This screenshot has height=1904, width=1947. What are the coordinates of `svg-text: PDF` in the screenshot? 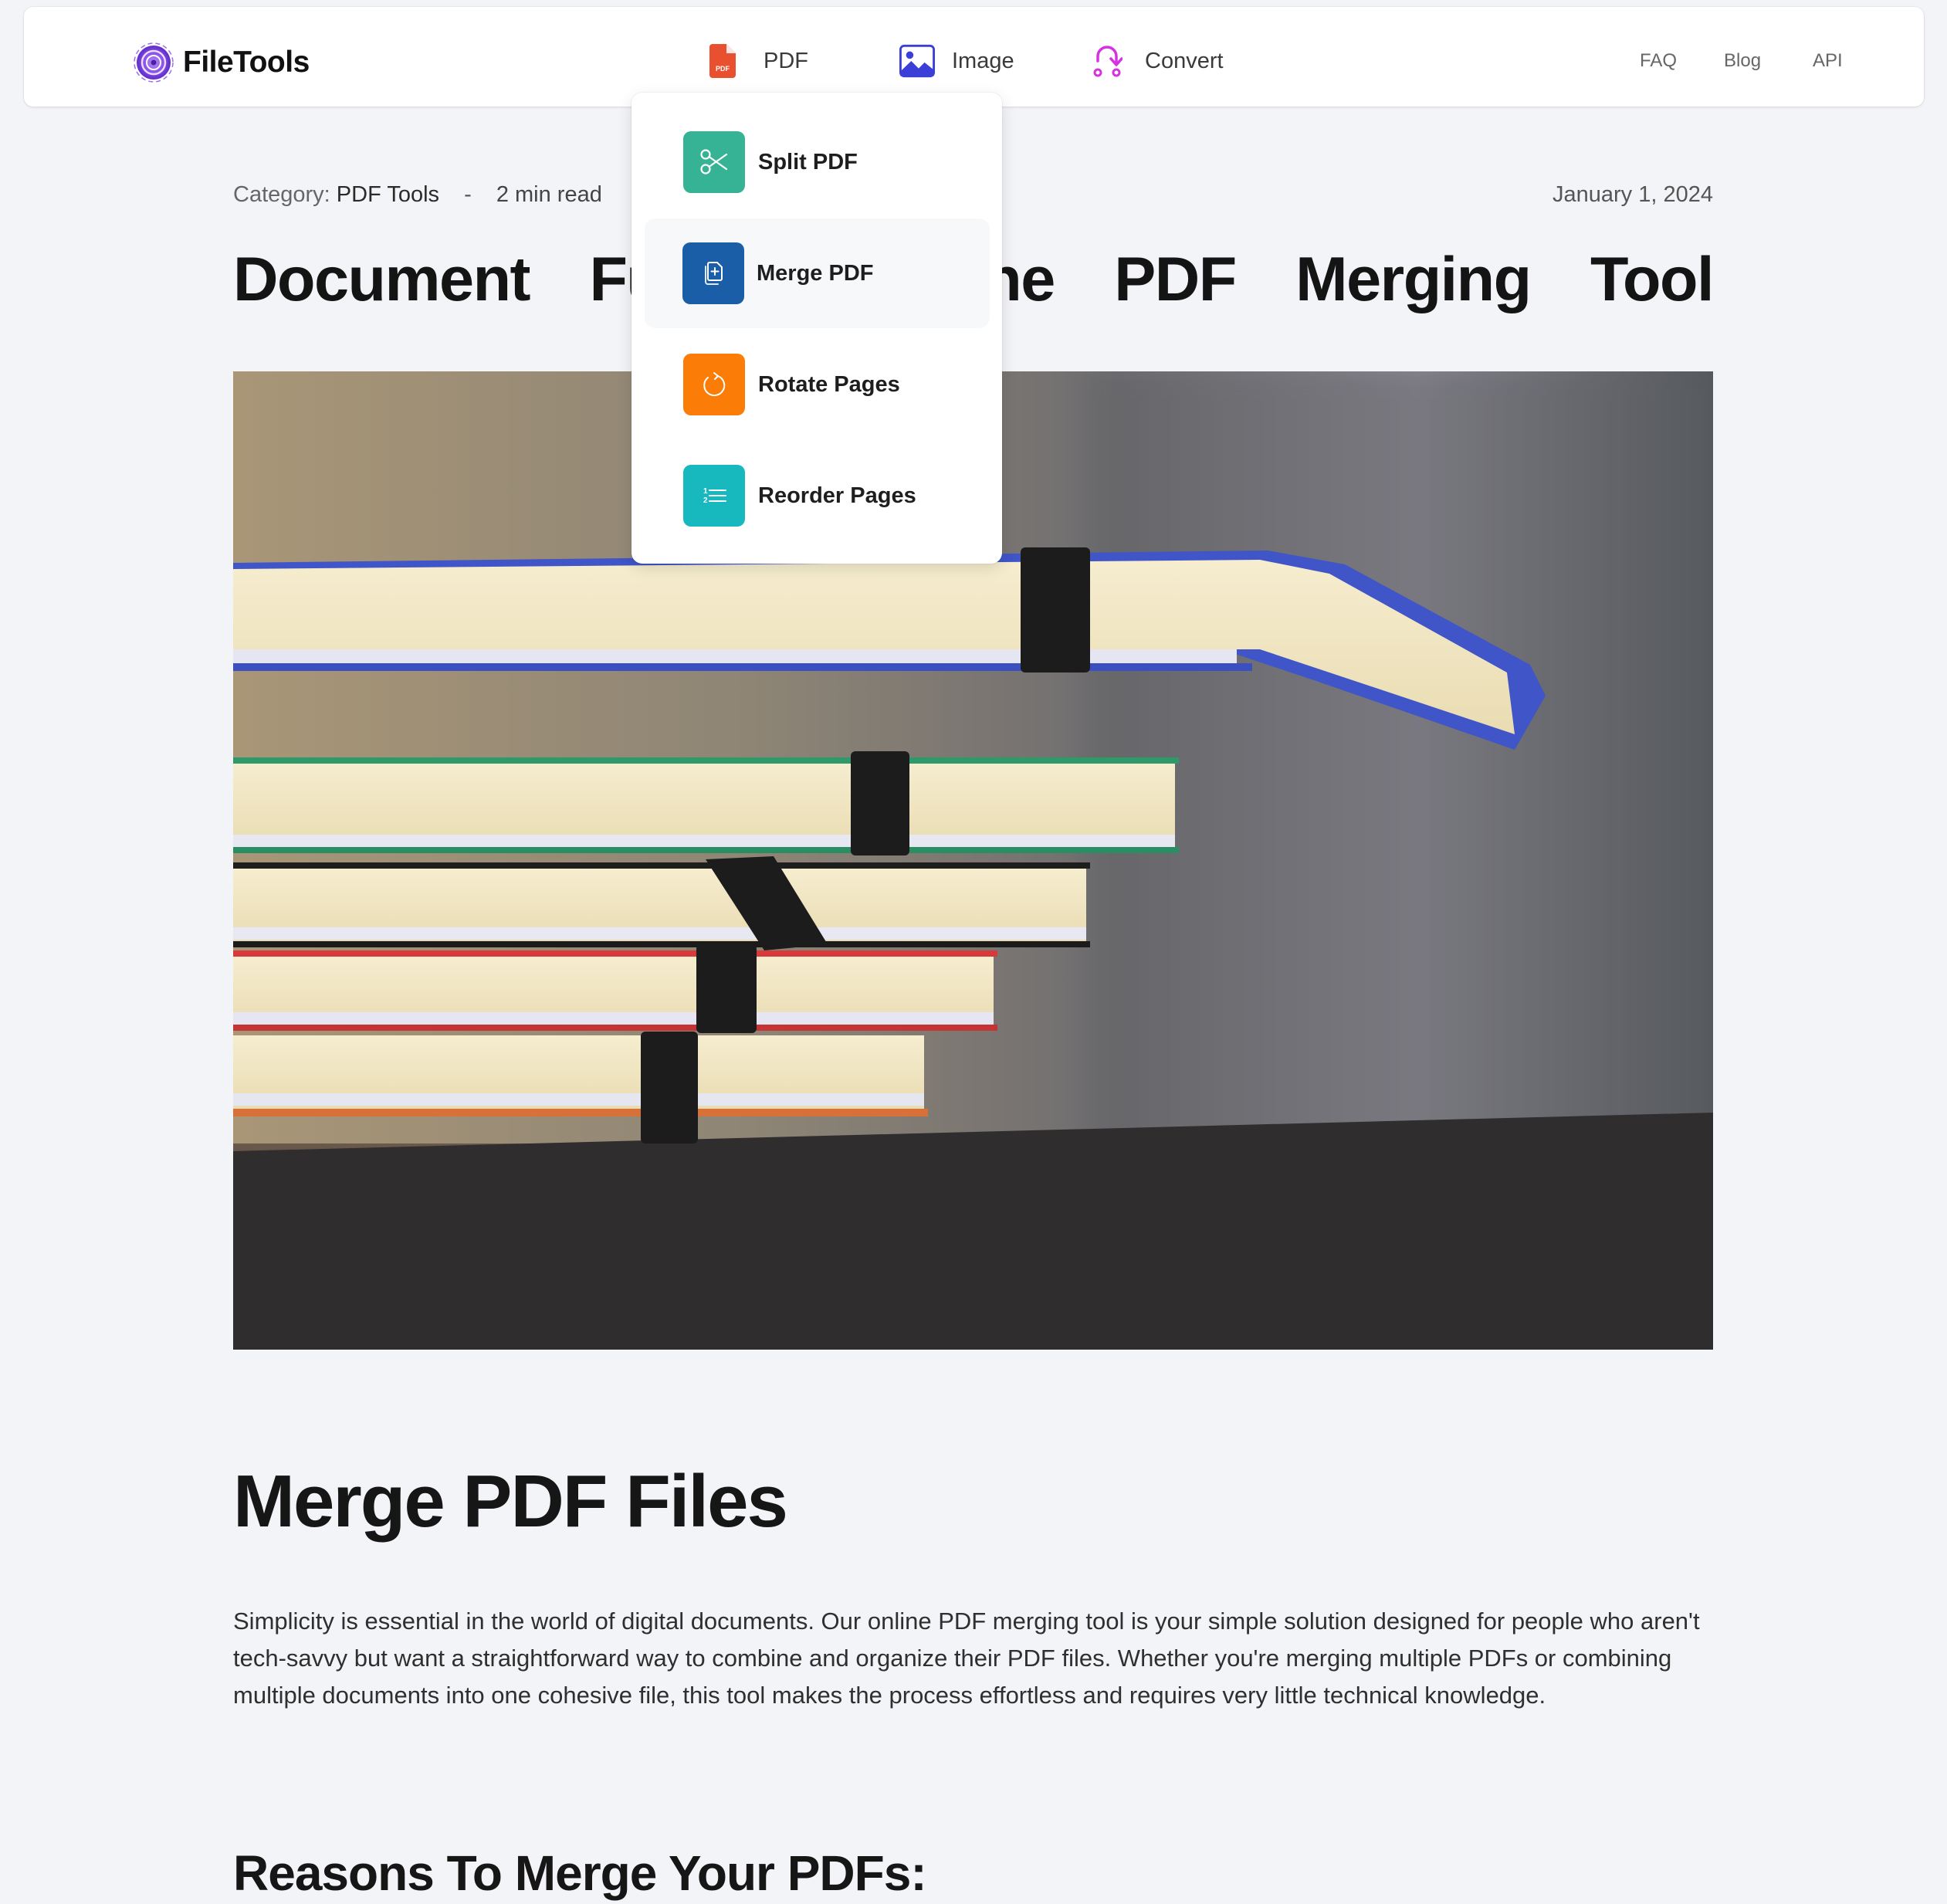 It's located at (723, 69).